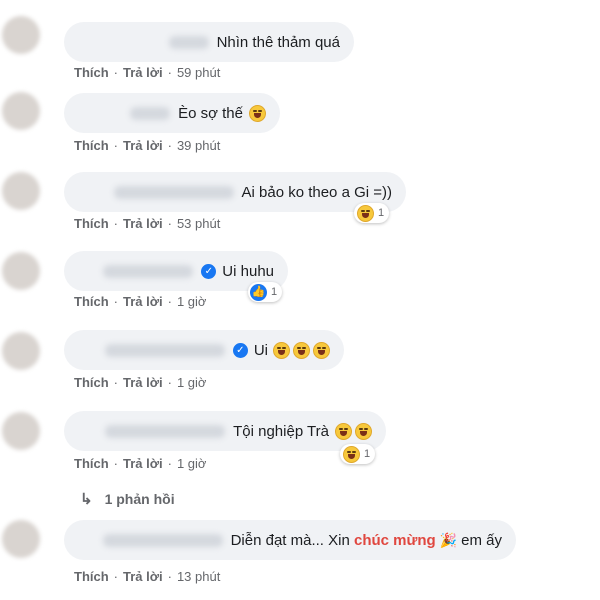 The width and height of the screenshot is (600, 600). Describe the element at coordinates (198, 72) in the screenshot. I see `timestamp: 59 phút` at that location.